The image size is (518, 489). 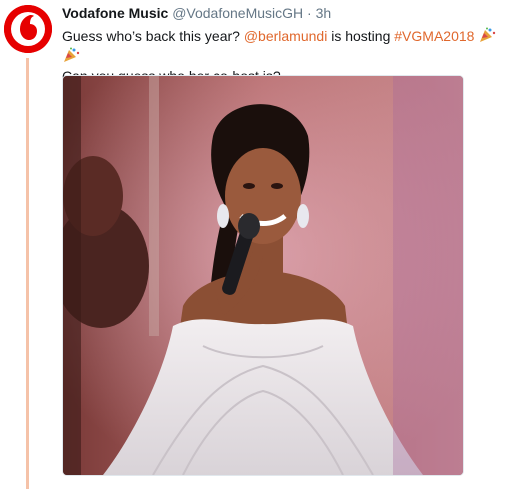 I want to click on thread-line, so click(x=27, y=273).